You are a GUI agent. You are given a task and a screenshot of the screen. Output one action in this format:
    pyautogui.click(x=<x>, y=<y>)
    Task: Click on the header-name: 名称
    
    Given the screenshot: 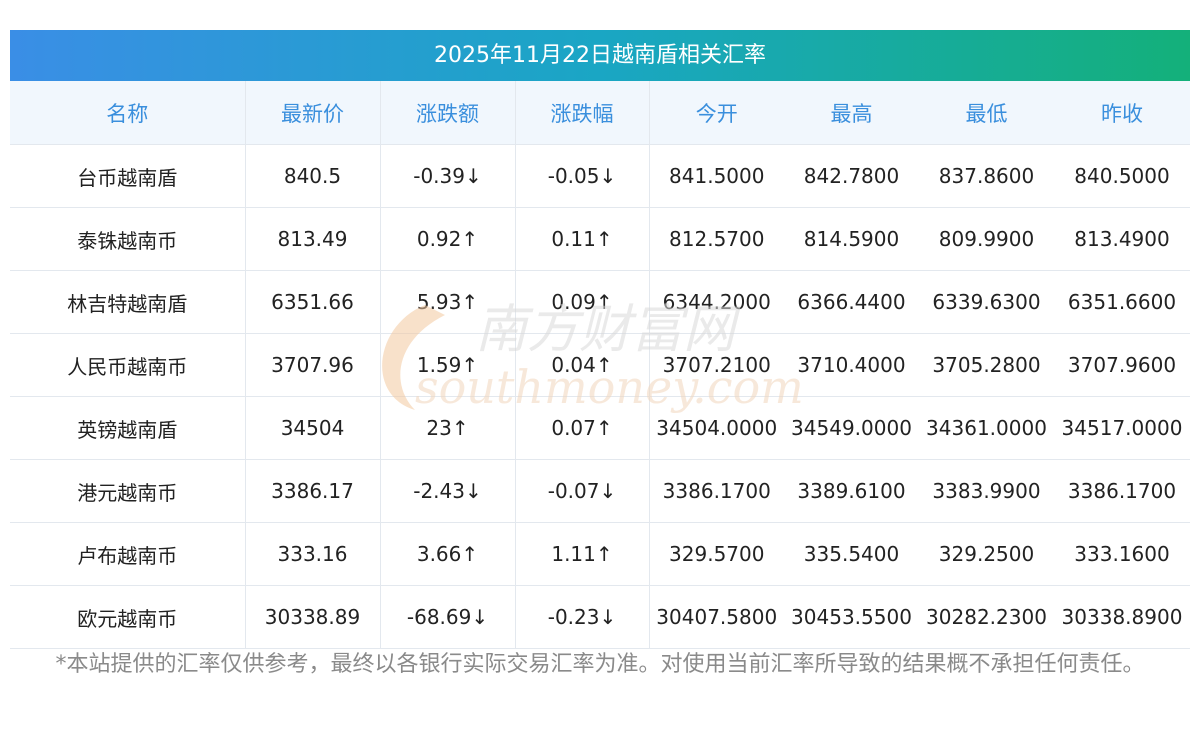 What is the action you would take?
    pyautogui.click(x=128, y=113)
    